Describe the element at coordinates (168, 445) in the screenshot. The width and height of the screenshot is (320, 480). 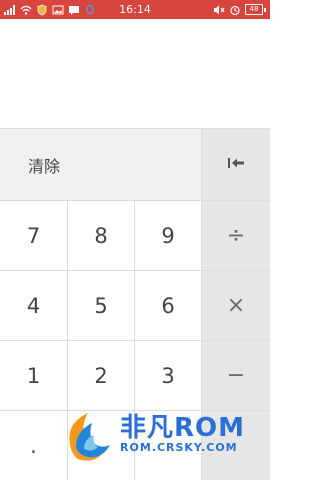
I see `equals-button` at that location.